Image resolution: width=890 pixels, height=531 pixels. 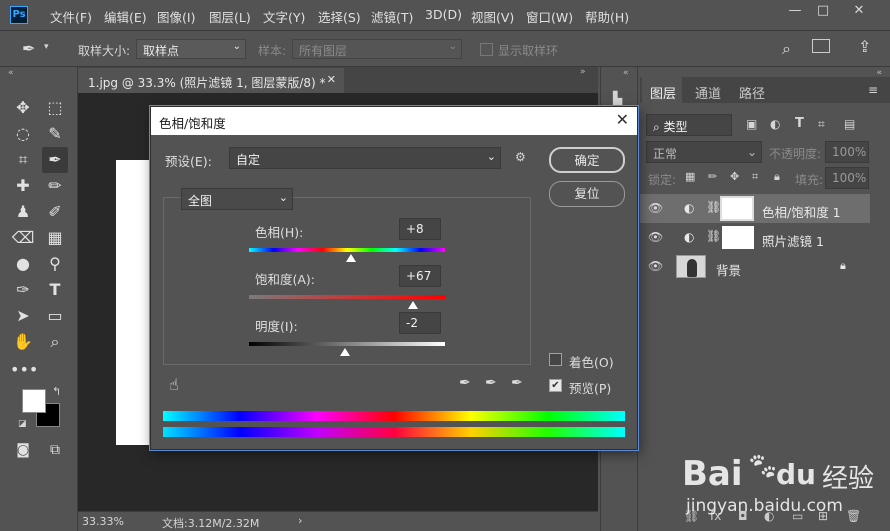 I want to click on zoom-tool-icon: ⌕, so click(x=55, y=342).